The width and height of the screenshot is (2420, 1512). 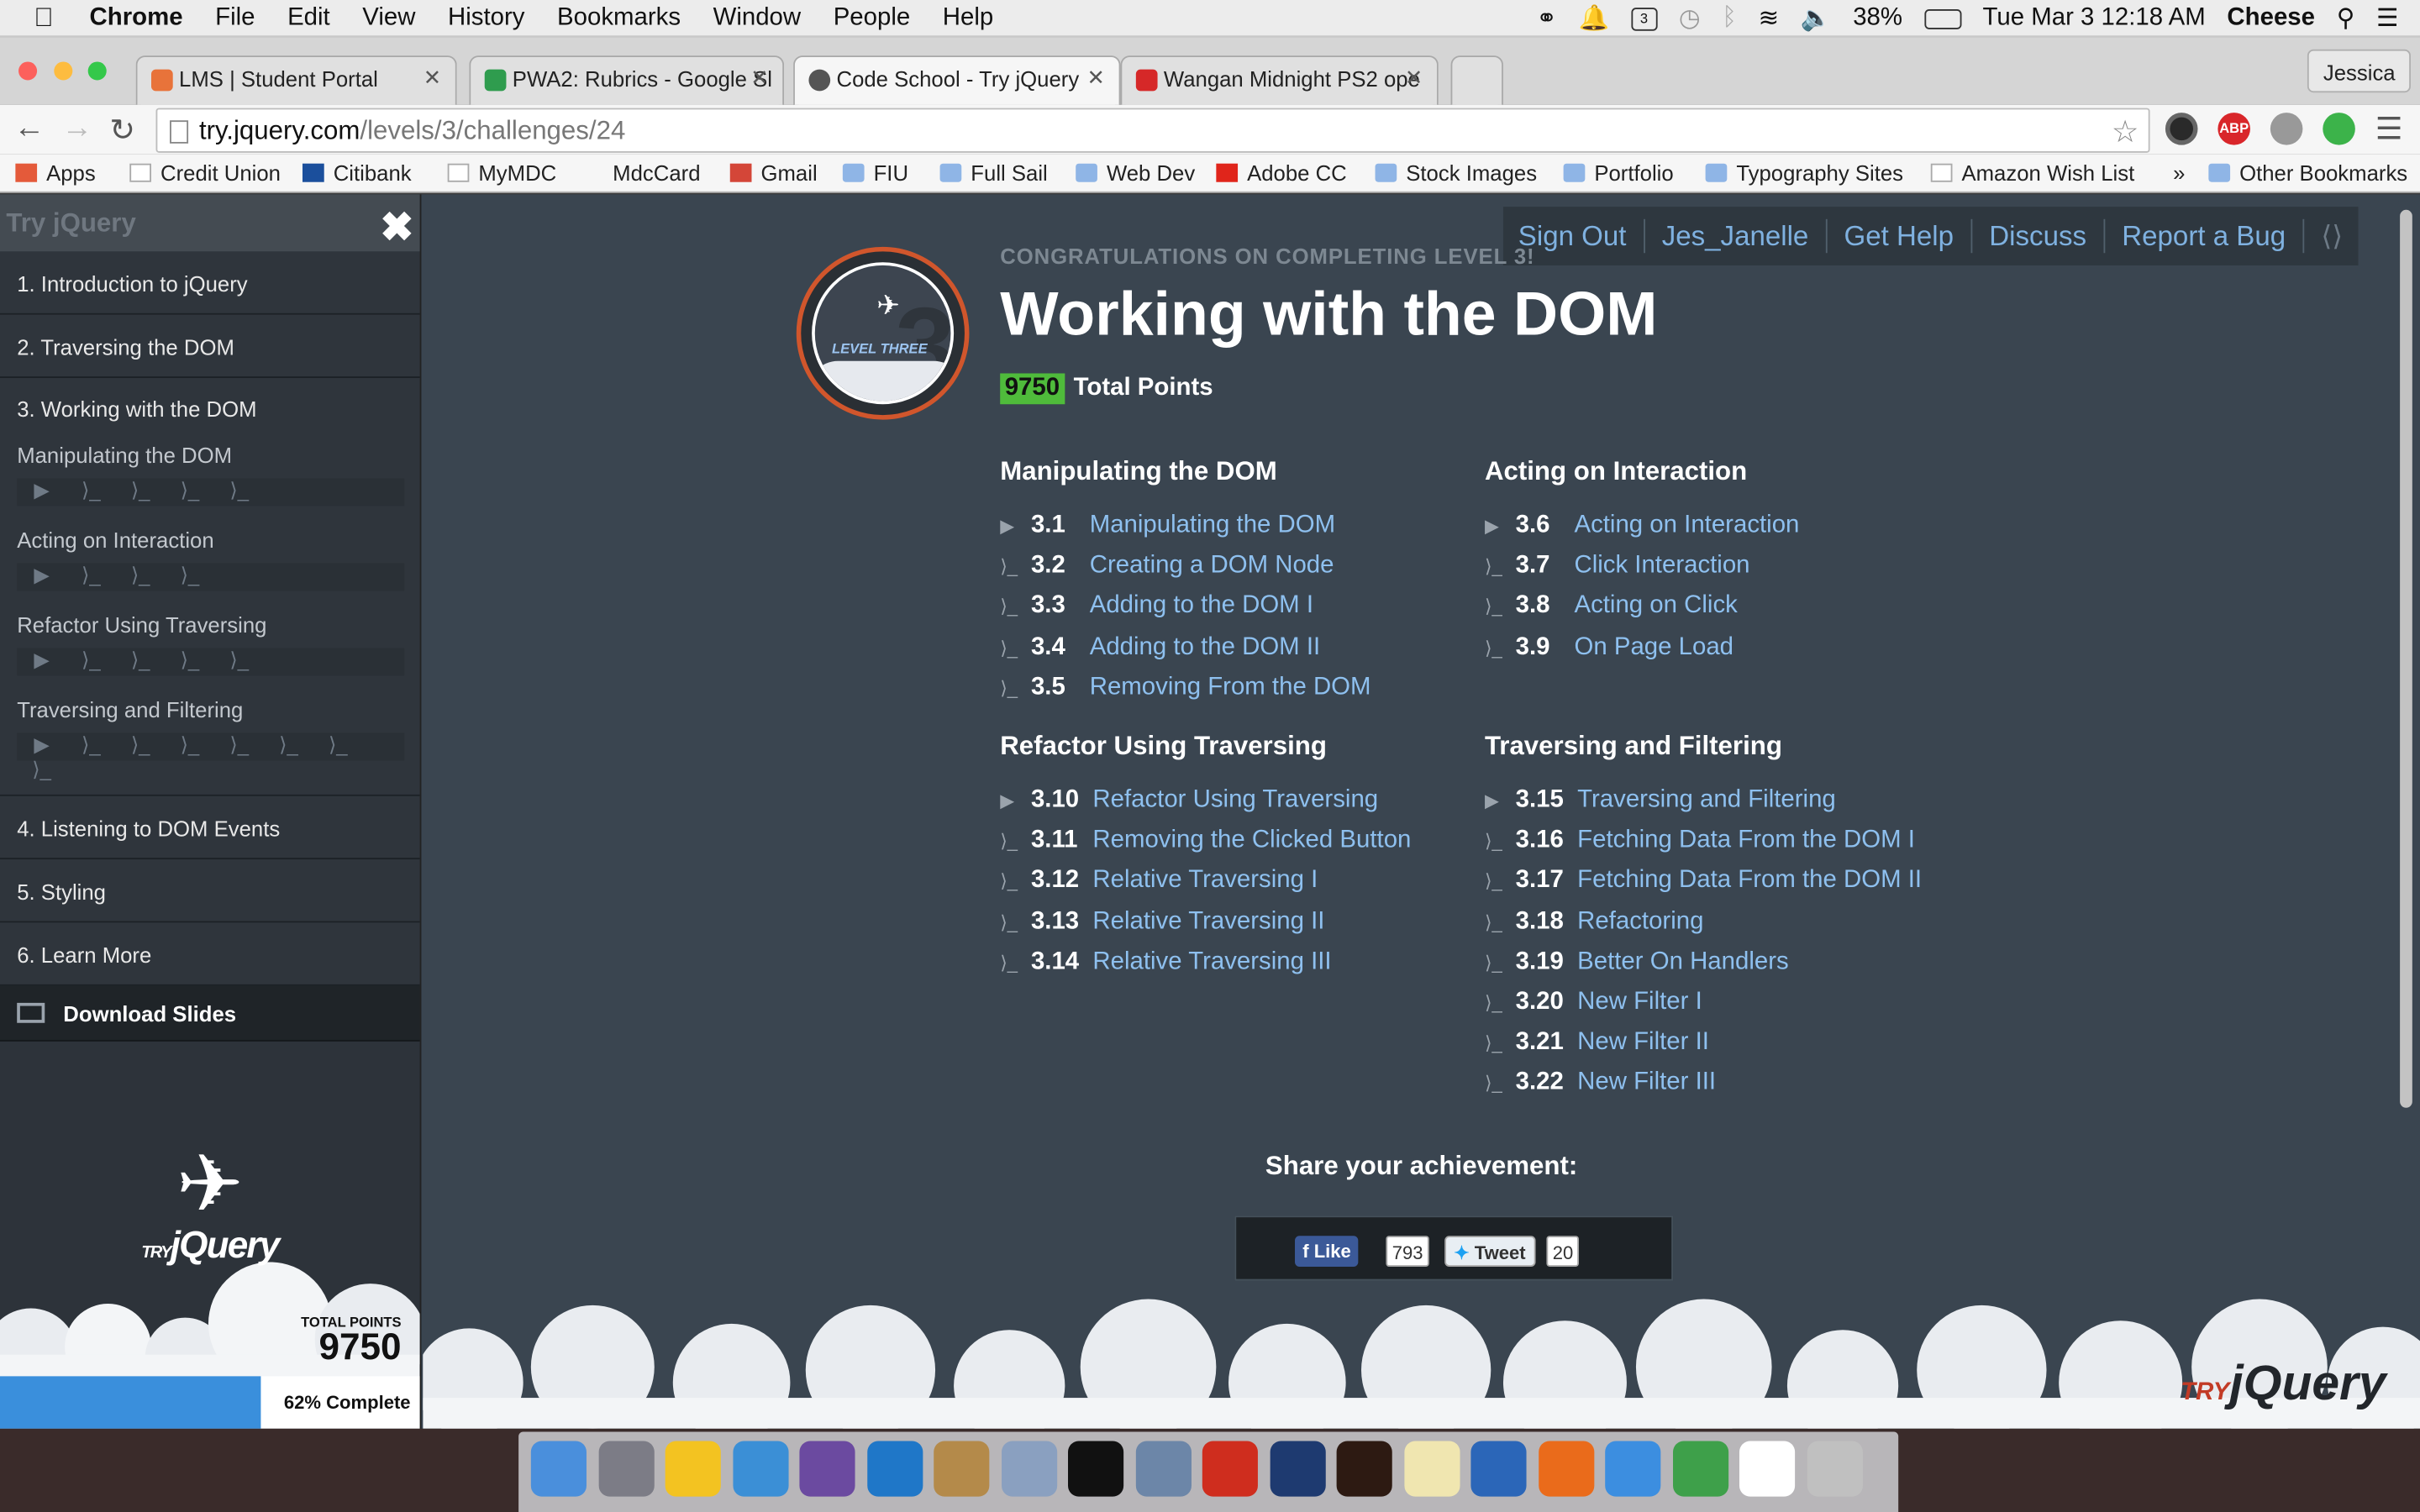 What do you see at coordinates (296, 80) in the screenshot?
I see `tab-lms: LMS | Student Portal ✕` at bounding box center [296, 80].